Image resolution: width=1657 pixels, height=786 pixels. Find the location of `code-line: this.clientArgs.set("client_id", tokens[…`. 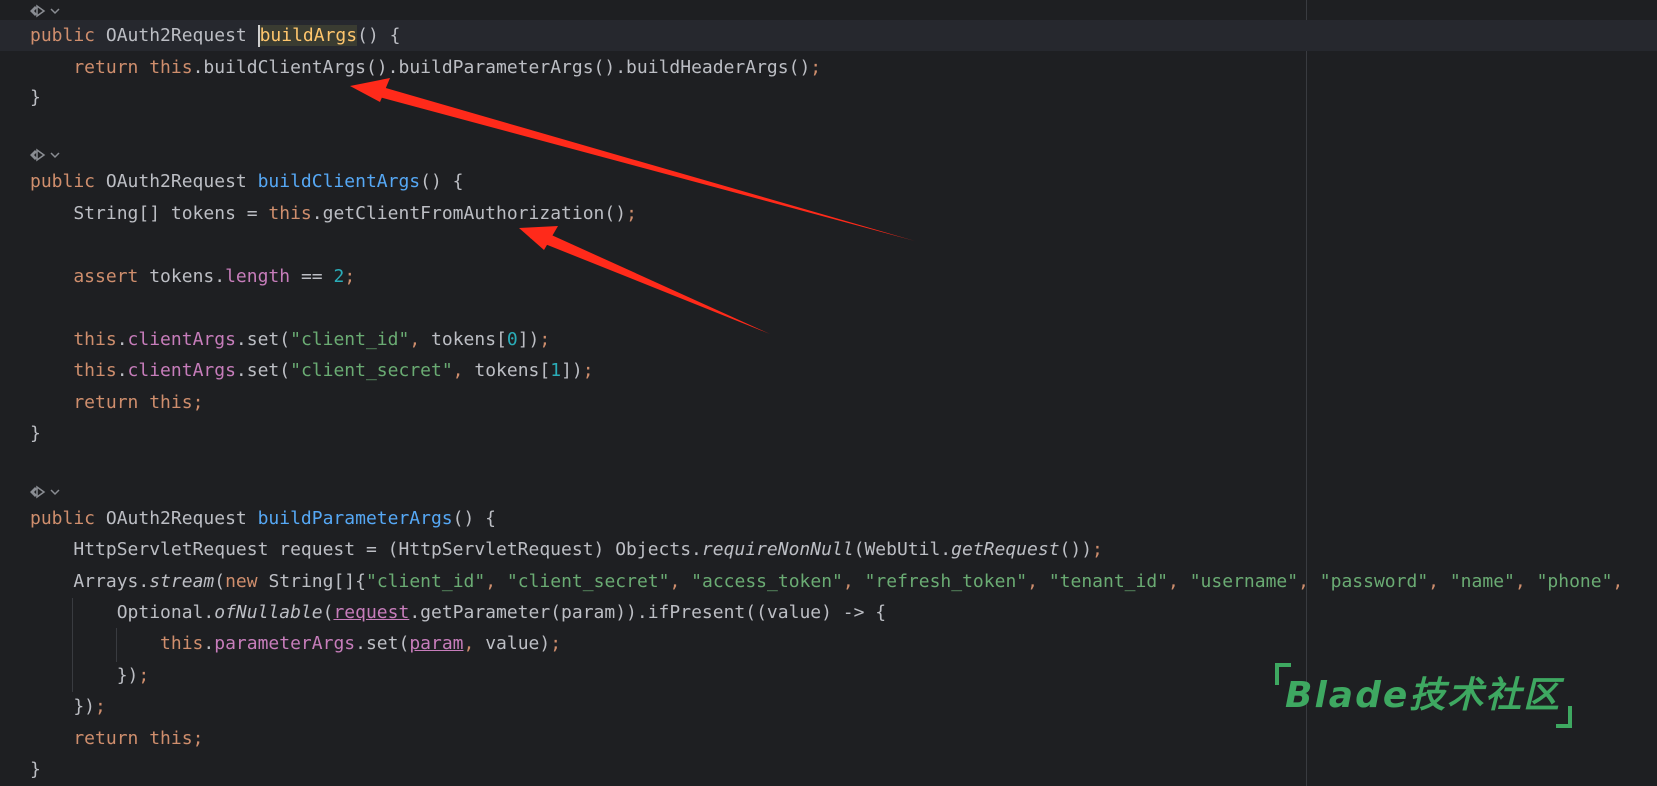

code-line: this.clientArgs.set("client_id", tokens[… is located at coordinates (828, 339).